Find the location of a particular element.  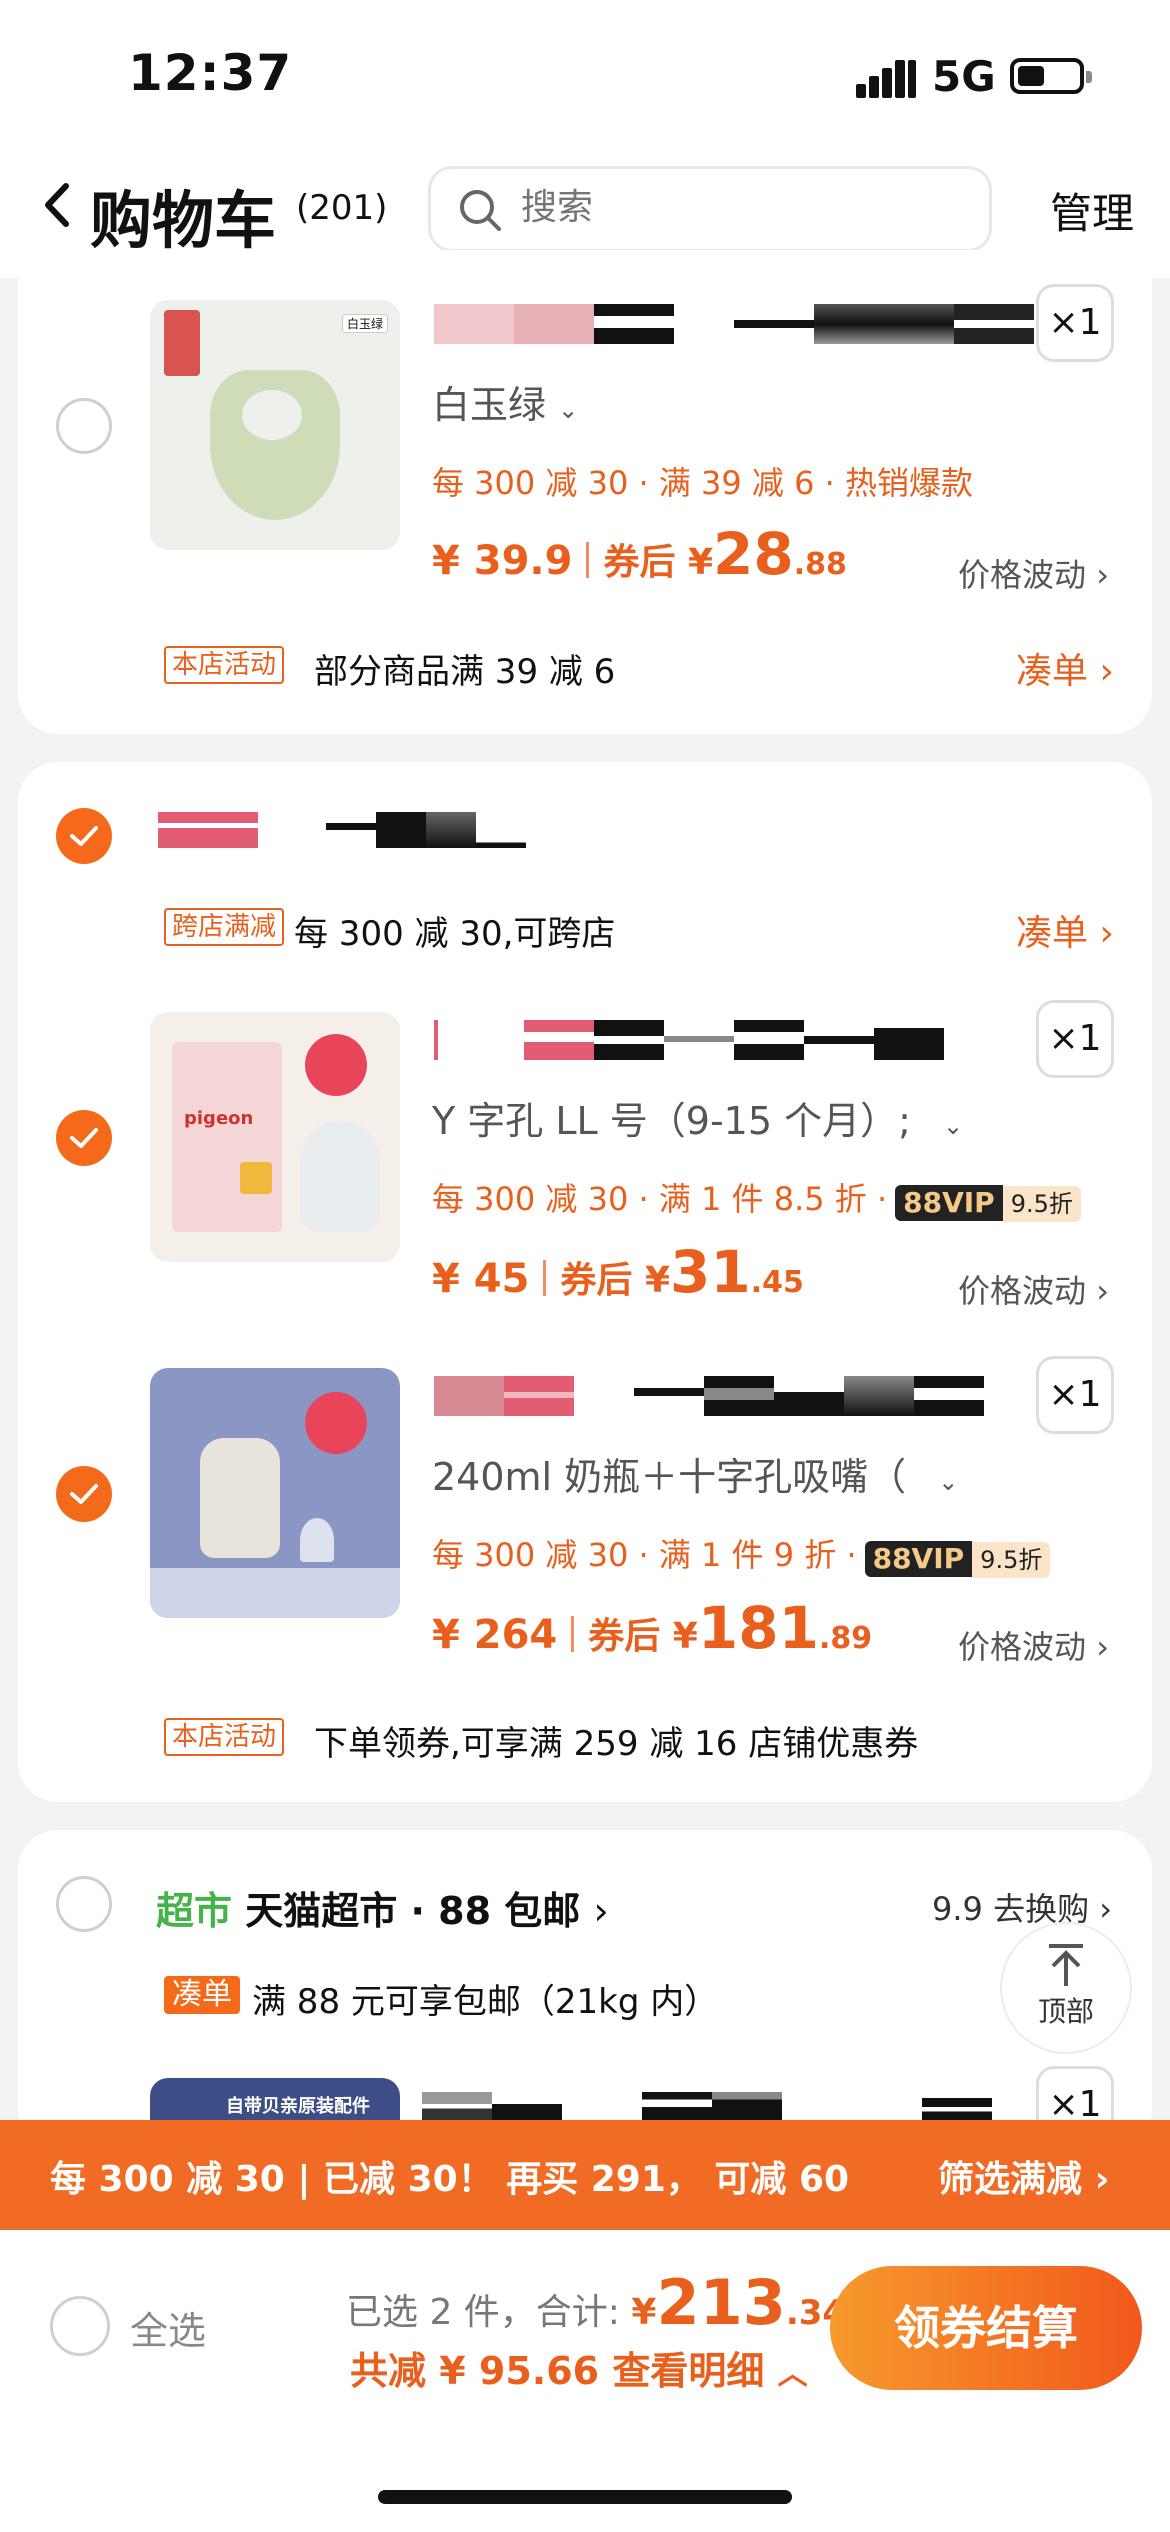

top-bar: 12:37 5G 购物车 (201) 管理 is located at coordinates (585, 139).